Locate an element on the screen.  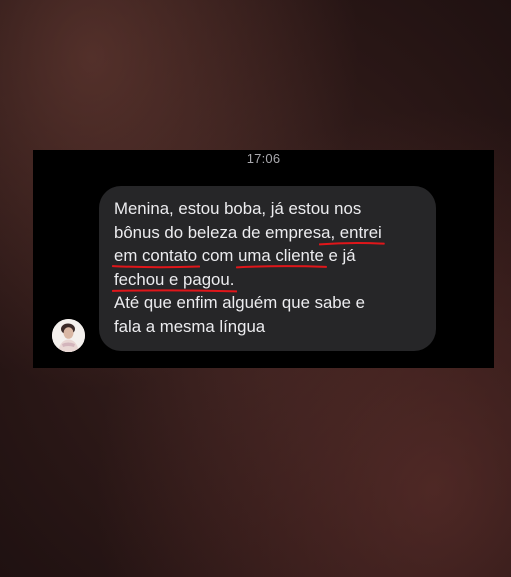
message-line: Menina, estou boba, já estou nos is located at coordinates (270, 209).